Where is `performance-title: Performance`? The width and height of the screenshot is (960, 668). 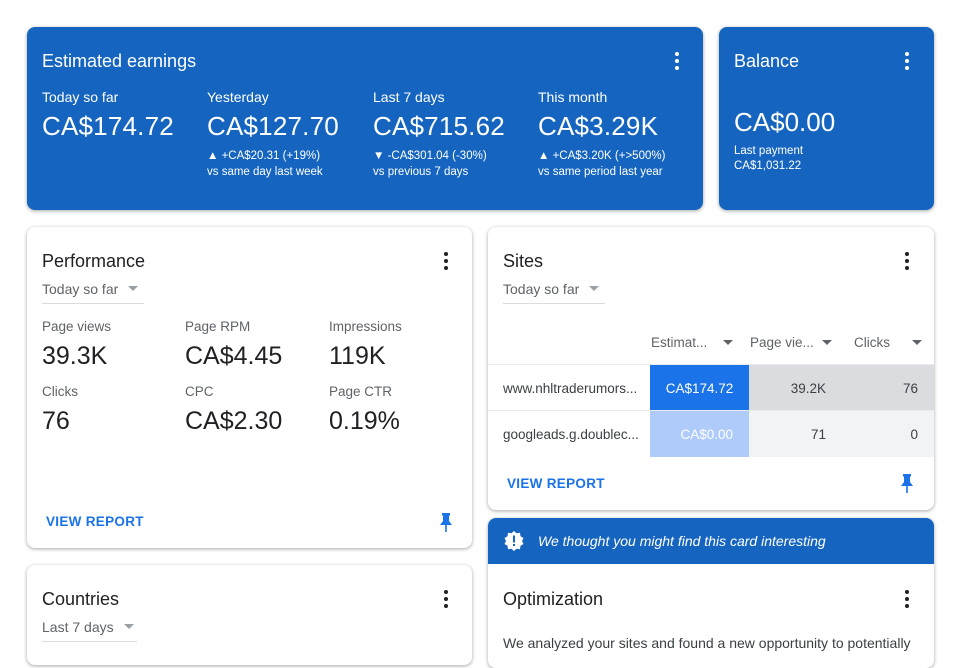
performance-title: Performance is located at coordinates (94, 261).